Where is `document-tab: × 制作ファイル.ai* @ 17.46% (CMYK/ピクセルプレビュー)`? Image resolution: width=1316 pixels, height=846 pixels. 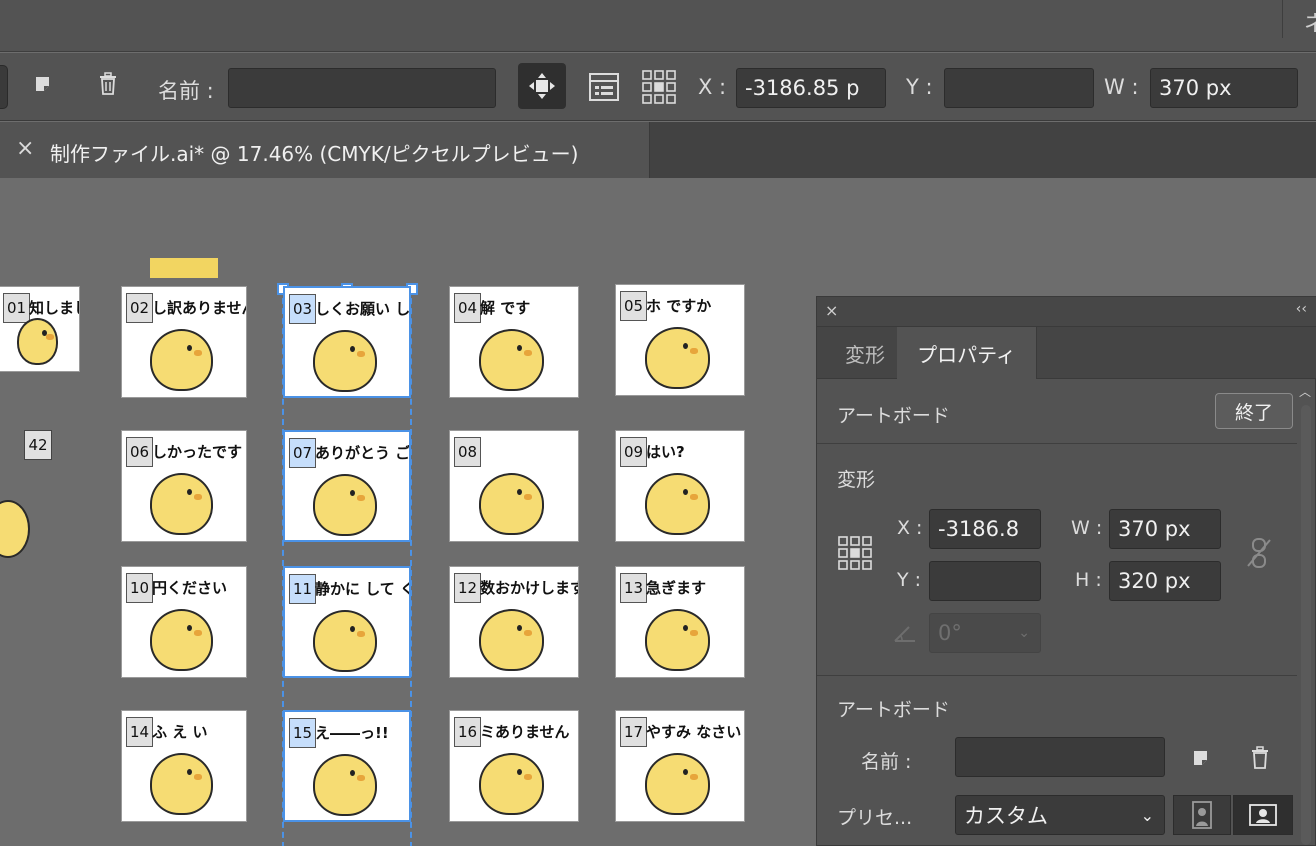 document-tab: × 制作ファイル.ai* @ 17.46% (CMYK/ピクセルプレビュー) is located at coordinates (325, 150).